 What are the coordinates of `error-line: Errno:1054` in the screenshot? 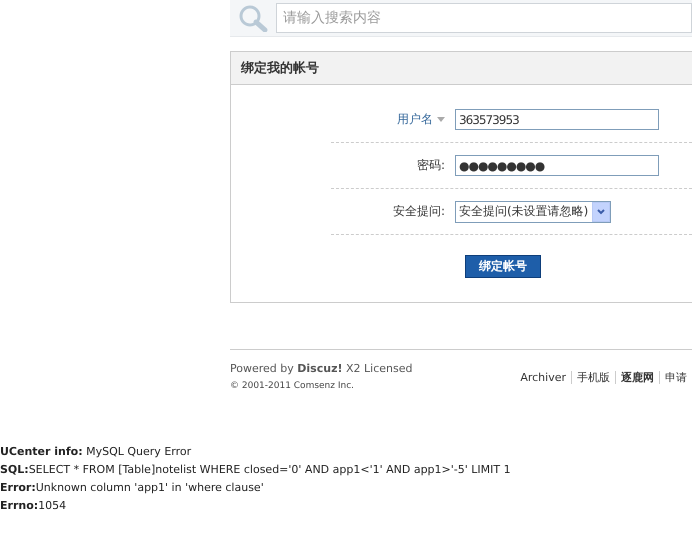 It's located at (34, 506).